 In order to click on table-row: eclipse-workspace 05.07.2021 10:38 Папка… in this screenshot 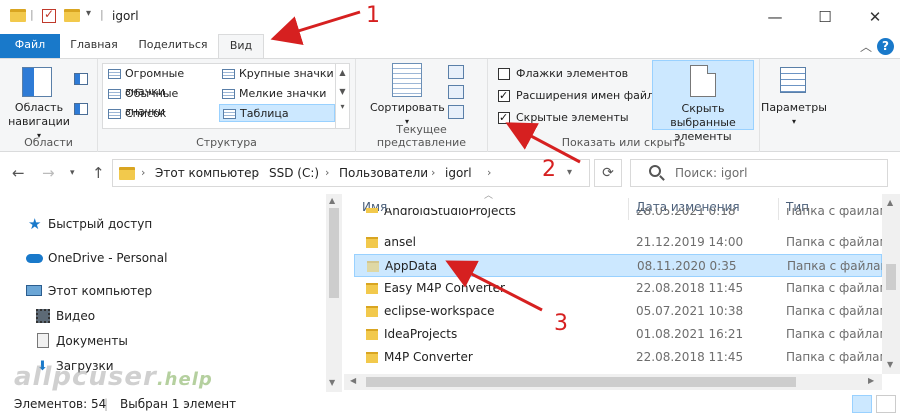, I will do `click(618, 311)`.